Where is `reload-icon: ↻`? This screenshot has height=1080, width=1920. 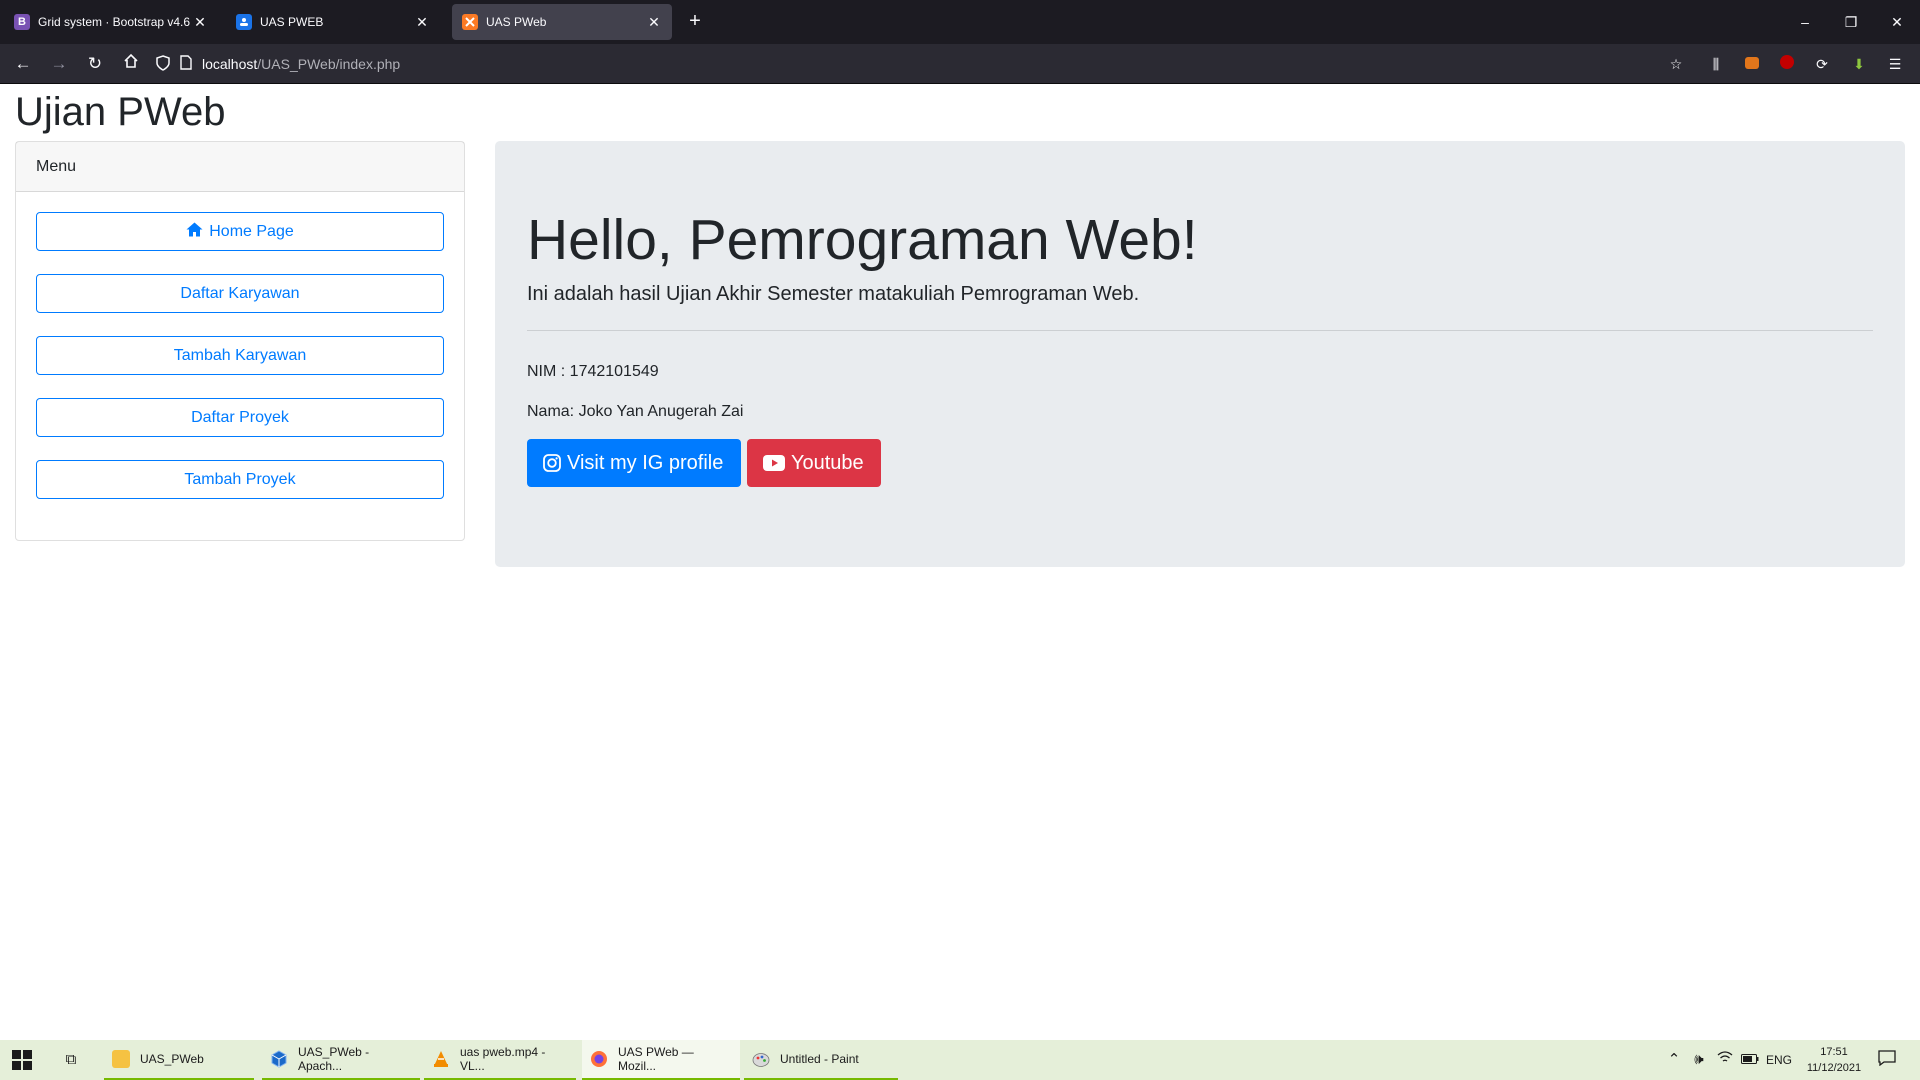
reload-icon: ↻ is located at coordinates (95, 64).